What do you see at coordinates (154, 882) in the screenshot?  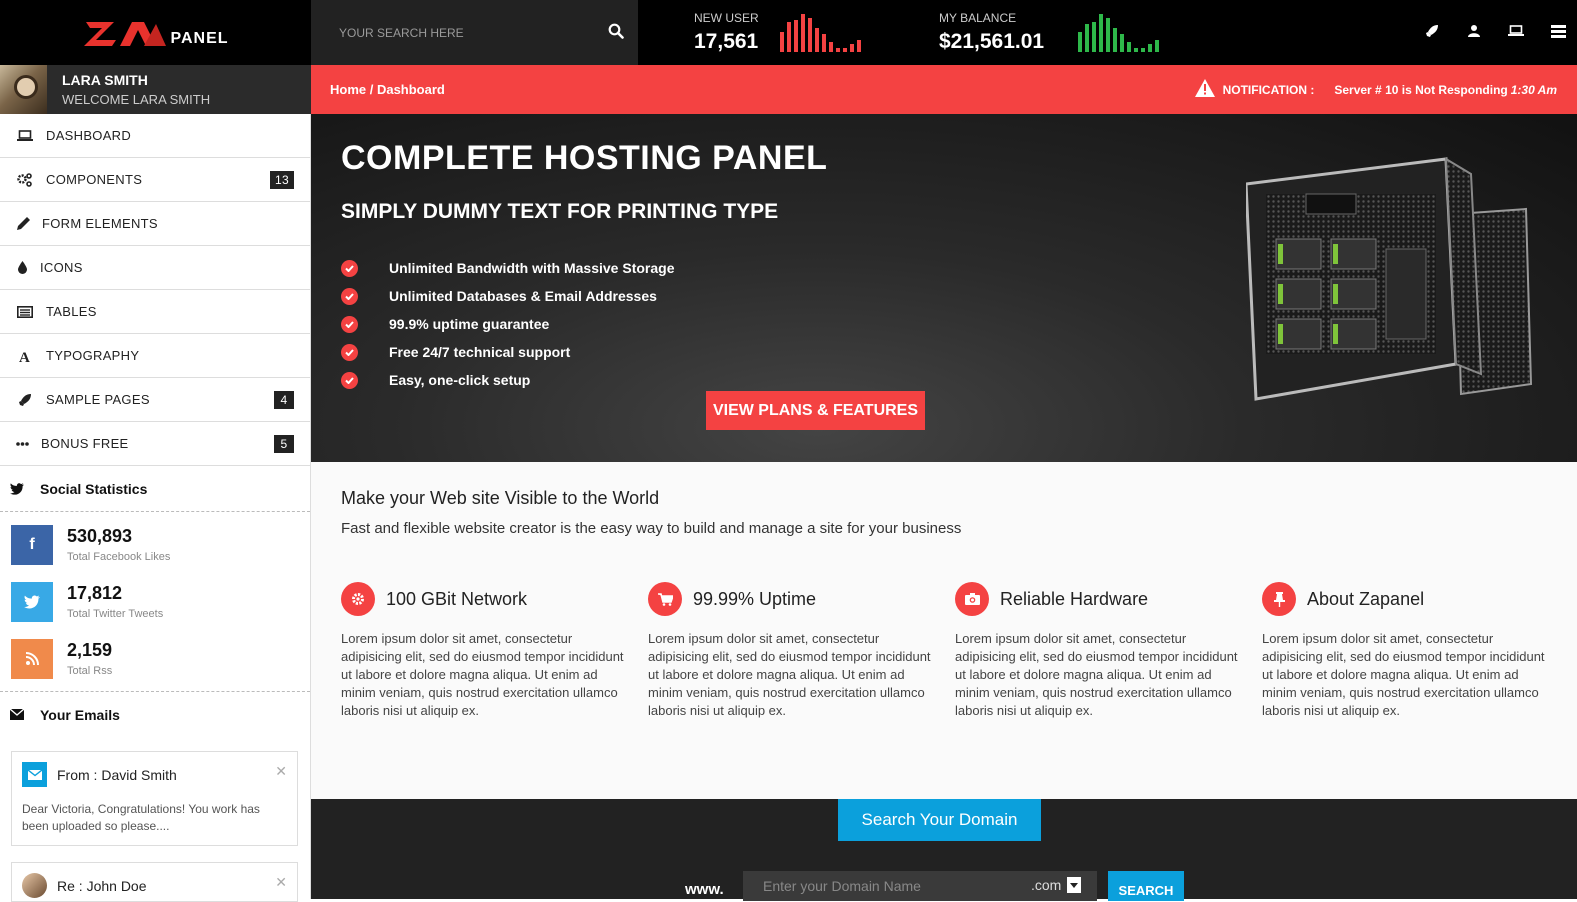 I see `email-card: Re : John Doe ✕` at bounding box center [154, 882].